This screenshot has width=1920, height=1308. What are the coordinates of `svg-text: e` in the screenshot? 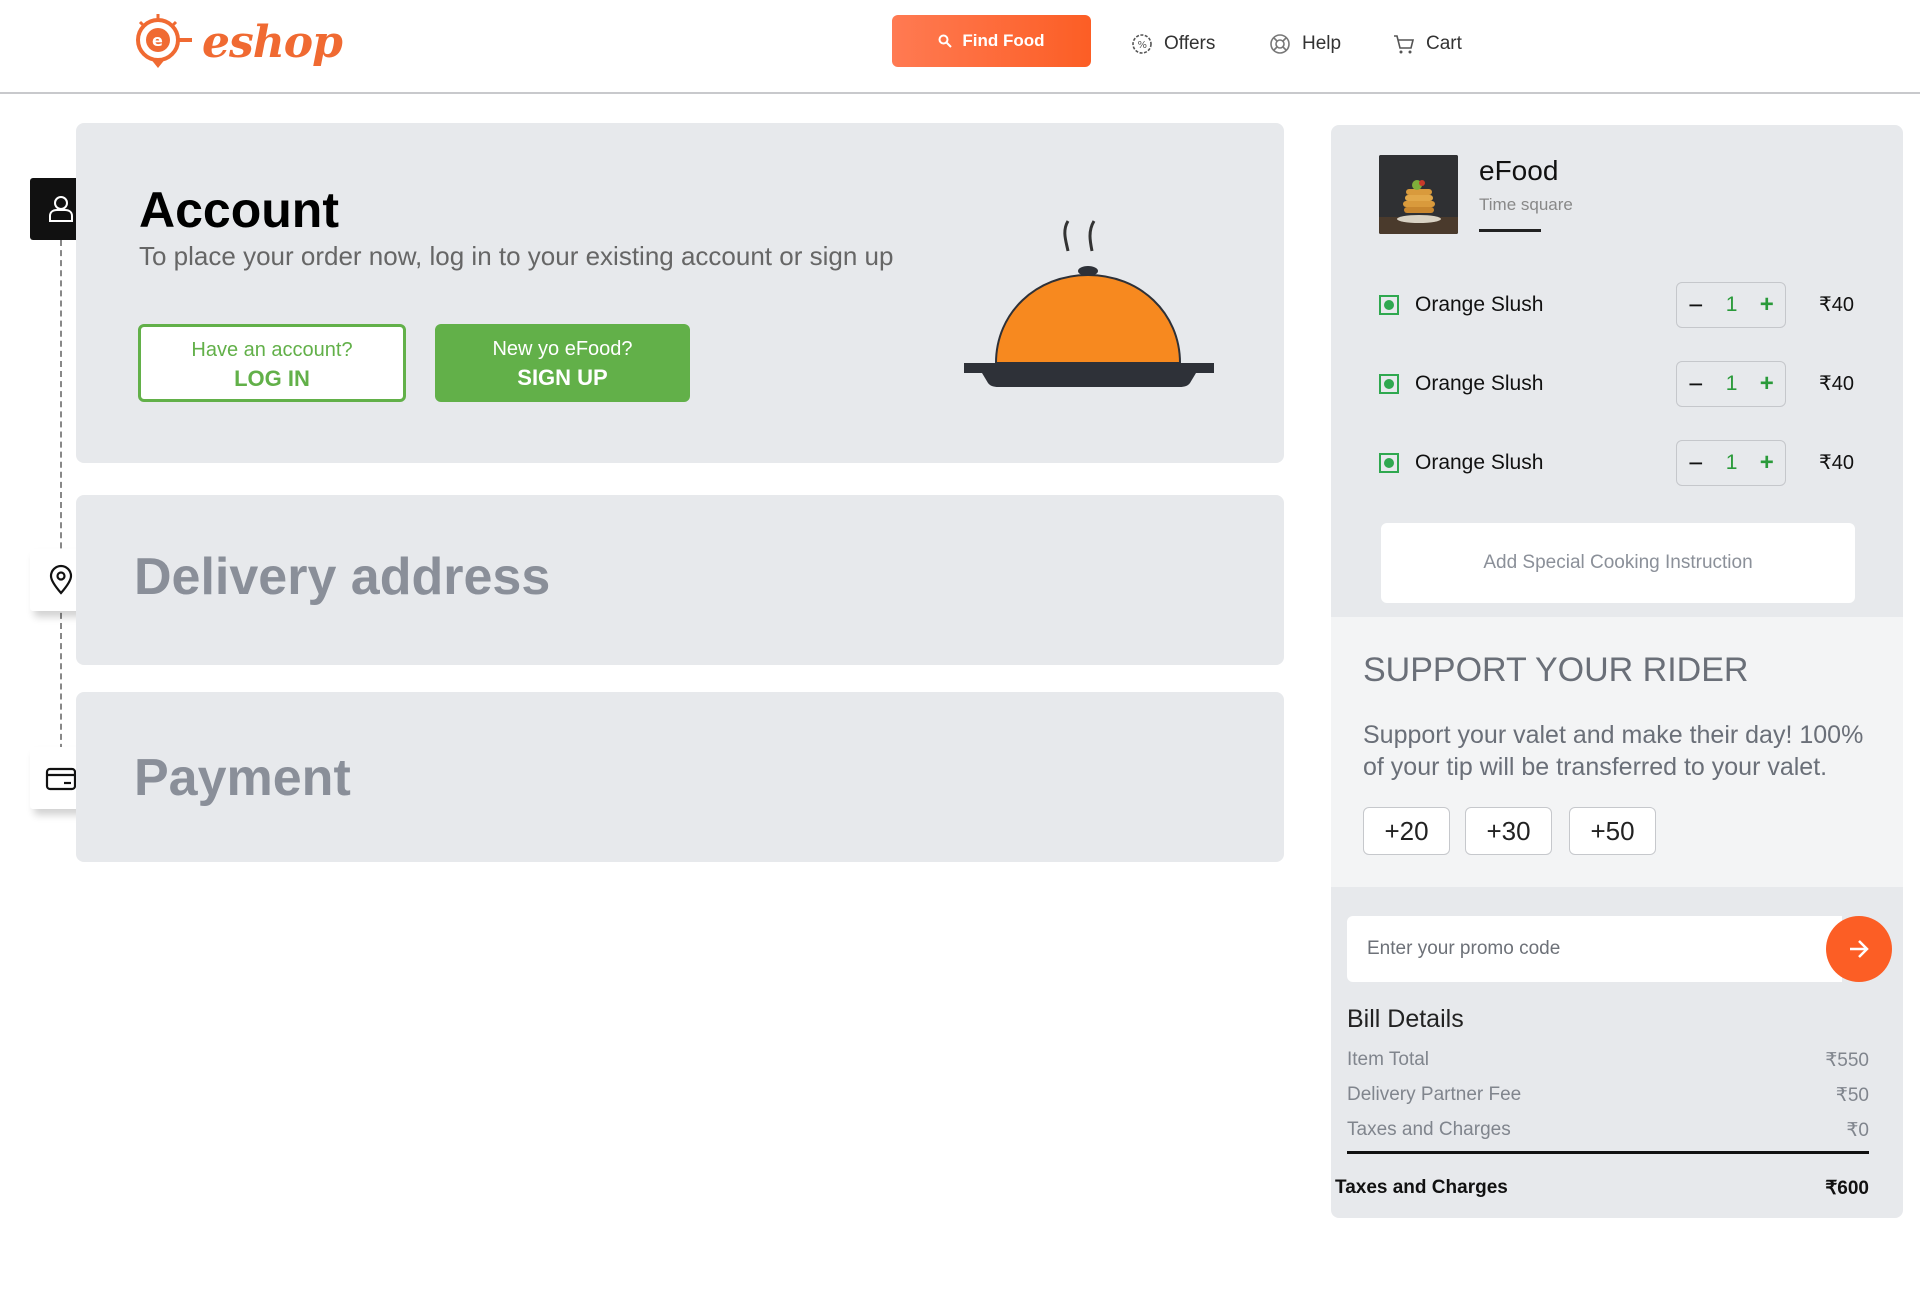 It's located at (157, 40).